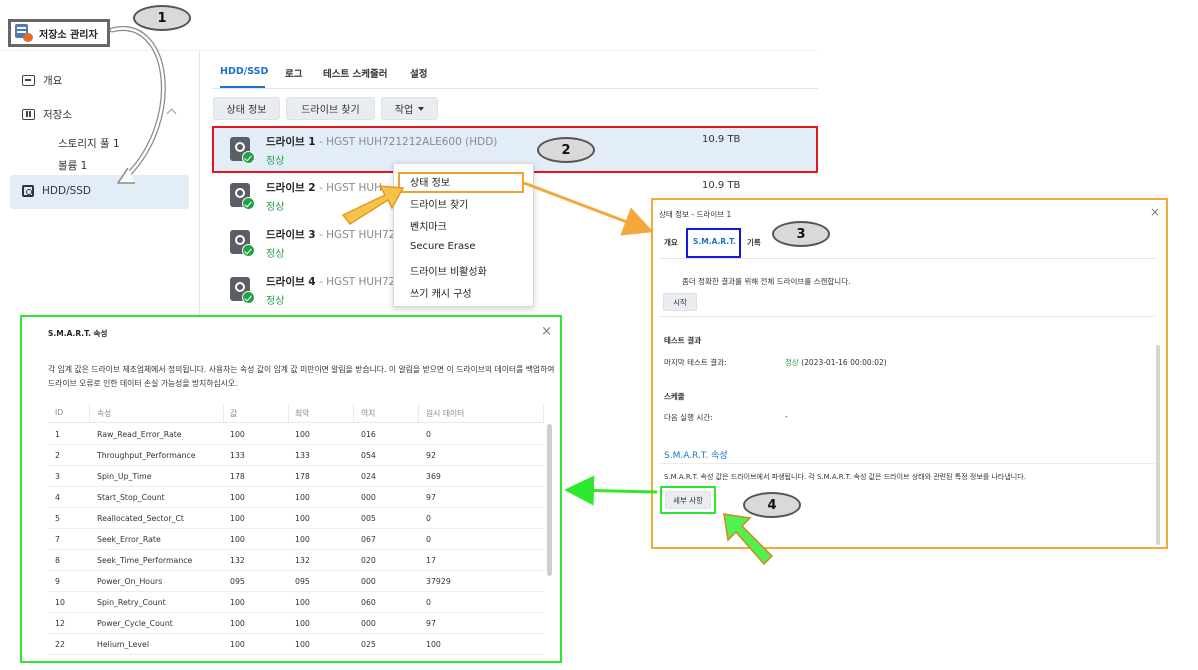  I want to click on section-divider, so click(907, 316).